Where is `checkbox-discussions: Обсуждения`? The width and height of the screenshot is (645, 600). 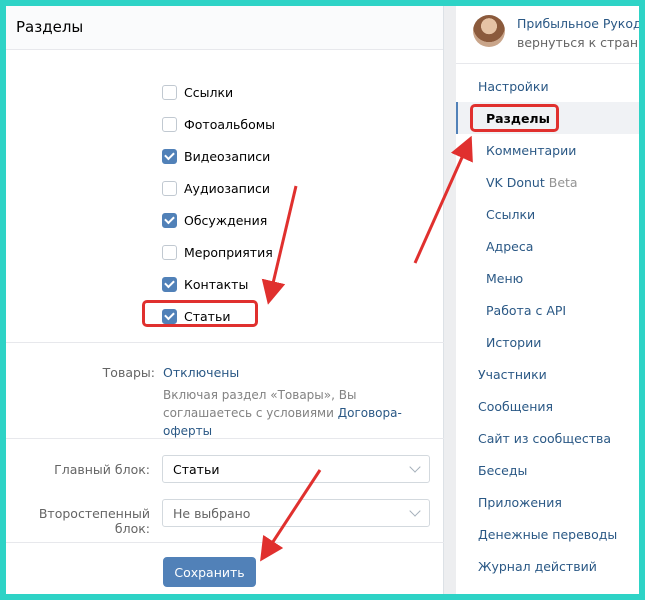
checkbox-discussions: Обсуждения is located at coordinates (218, 220).